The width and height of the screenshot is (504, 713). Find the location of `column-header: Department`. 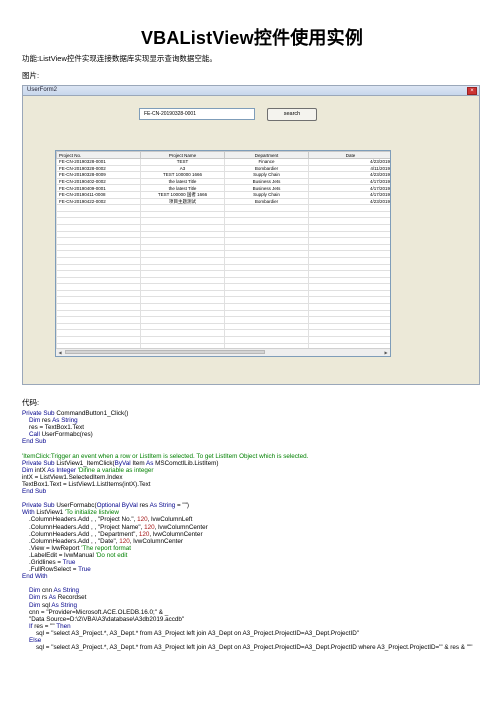

column-header: Department is located at coordinates (266, 155).